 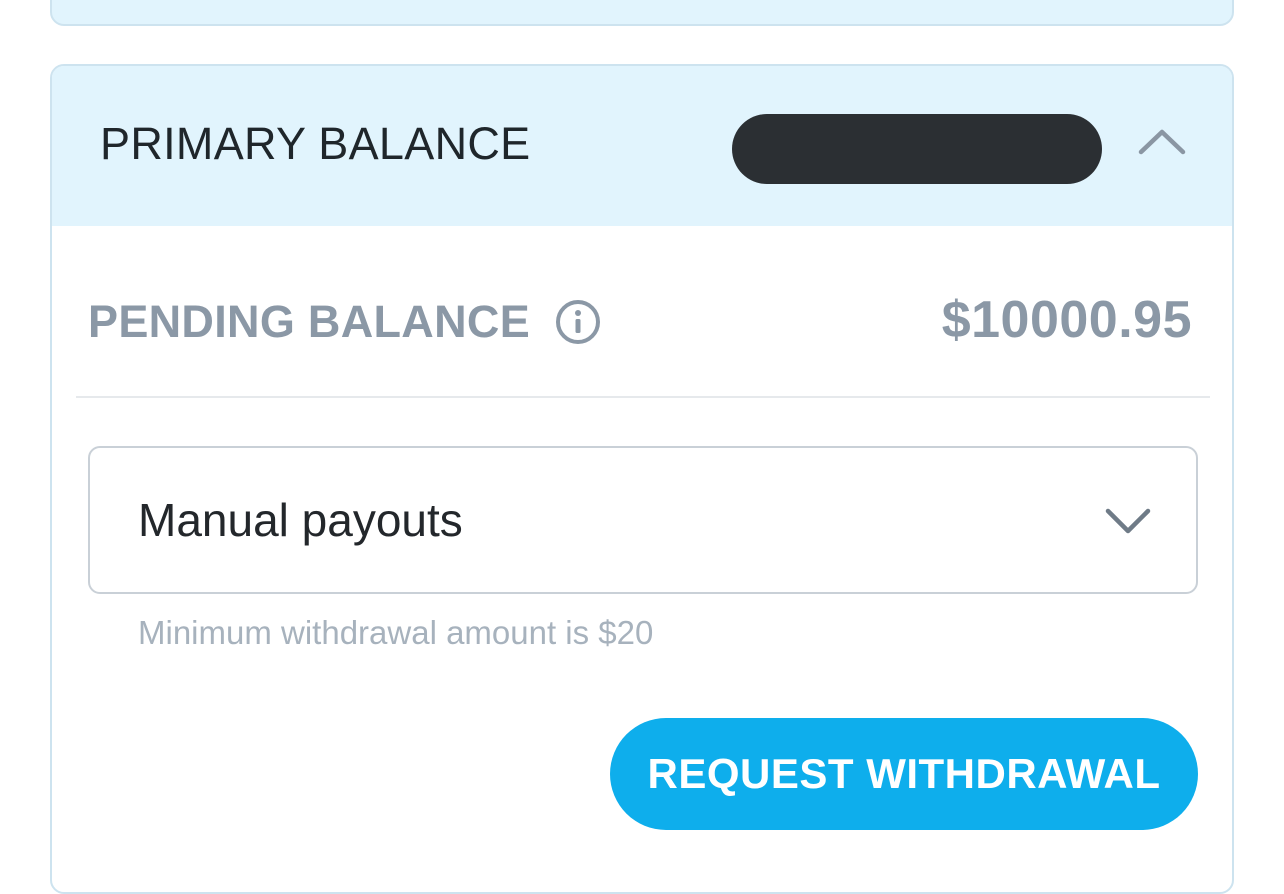 I want to click on primary-balance-title: PRIMARY BALANCE, so click(x=315, y=143).